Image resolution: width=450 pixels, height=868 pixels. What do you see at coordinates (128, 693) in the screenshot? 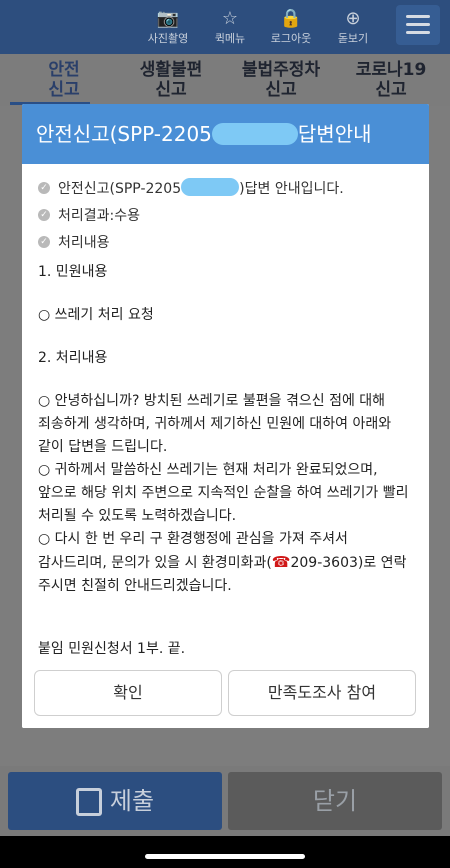
I see `confirm-button: 확인` at bounding box center [128, 693].